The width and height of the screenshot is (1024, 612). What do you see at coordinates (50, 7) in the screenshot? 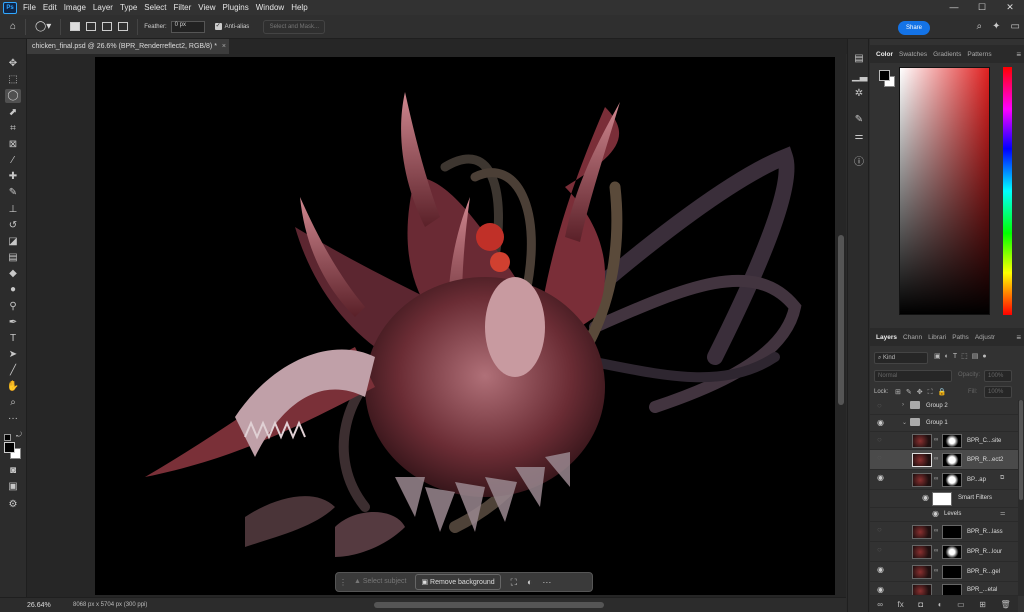
I see `menu-edit: Edit` at bounding box center [50, 7].